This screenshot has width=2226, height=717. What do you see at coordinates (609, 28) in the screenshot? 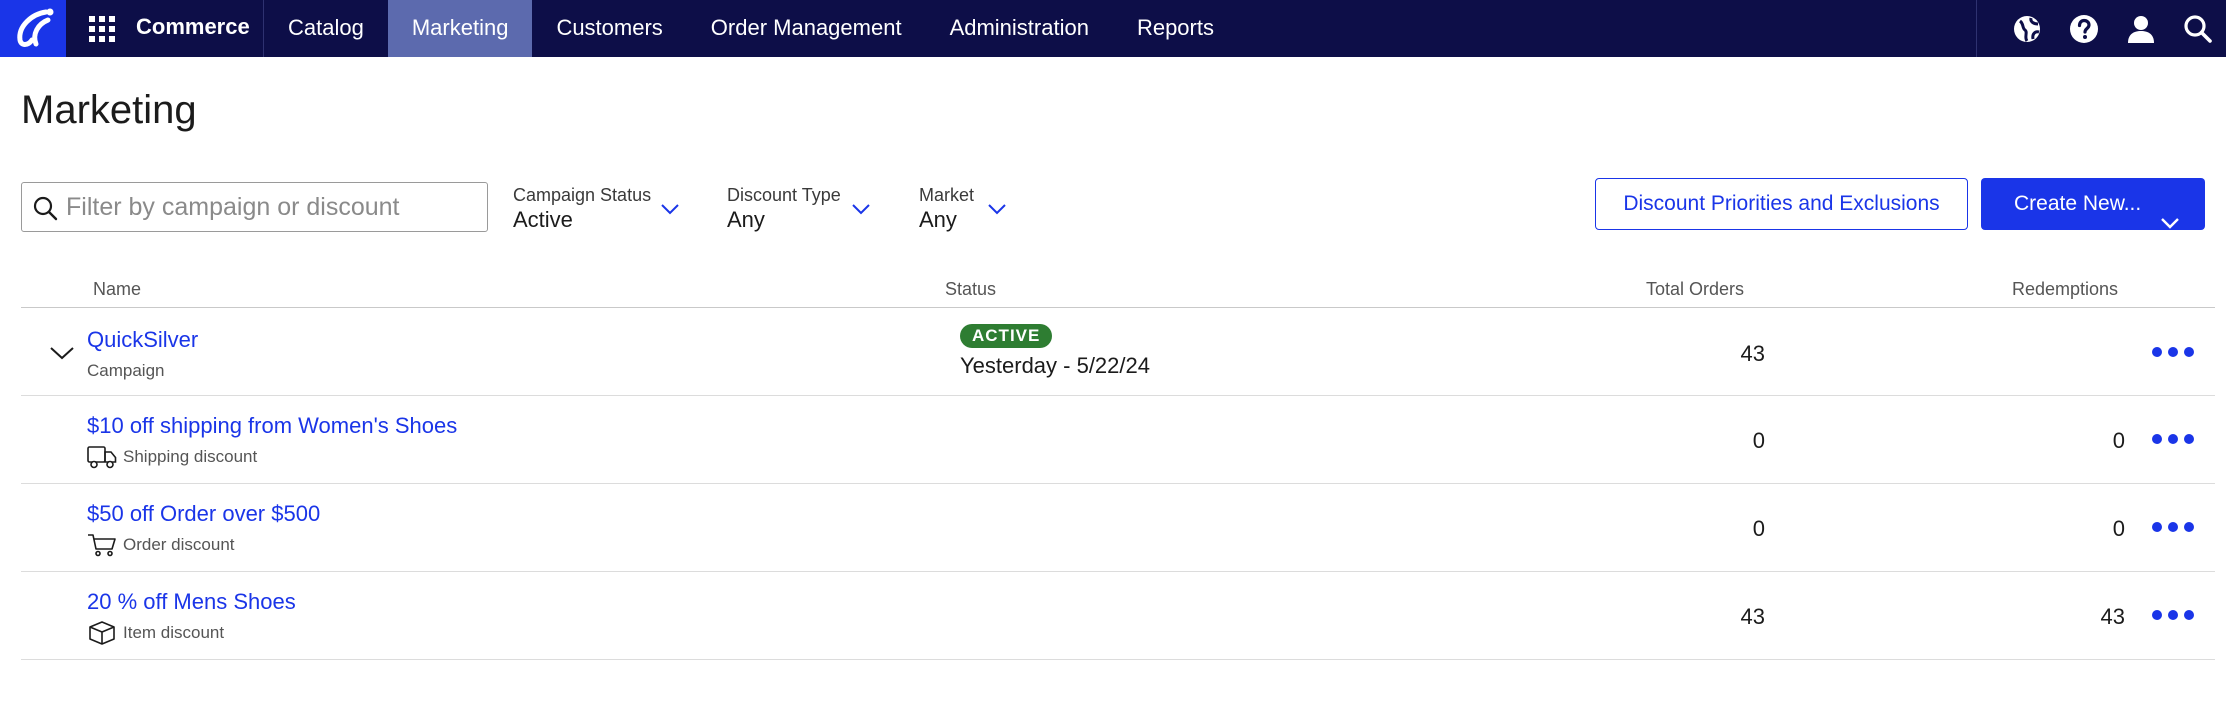
I see `nav-item-customers: Customers` at bounding box center [609, 28].